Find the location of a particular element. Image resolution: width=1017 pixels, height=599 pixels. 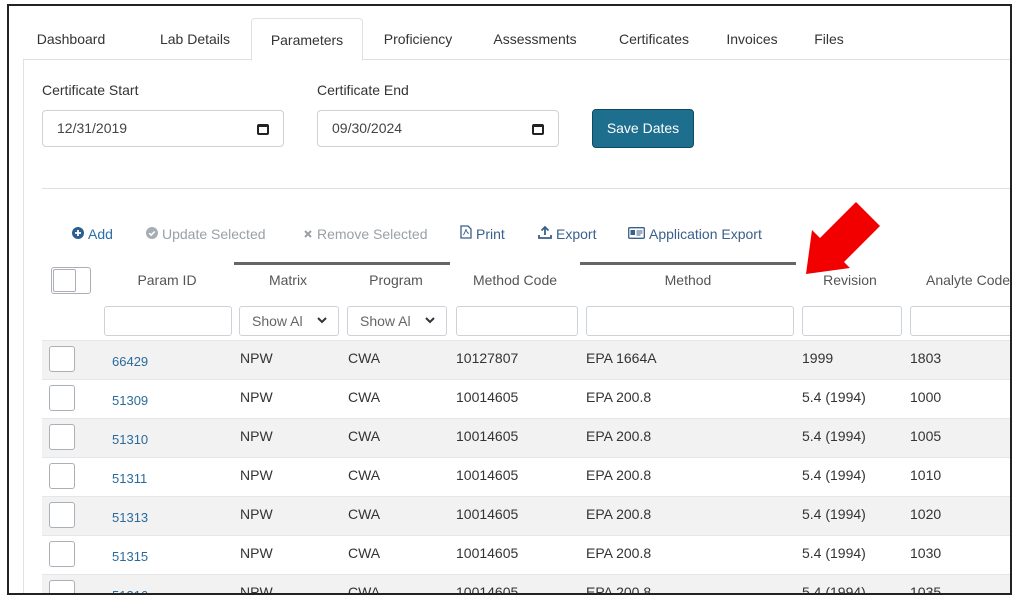

param-id-link: 51315 is located at coordinates (130, 556).